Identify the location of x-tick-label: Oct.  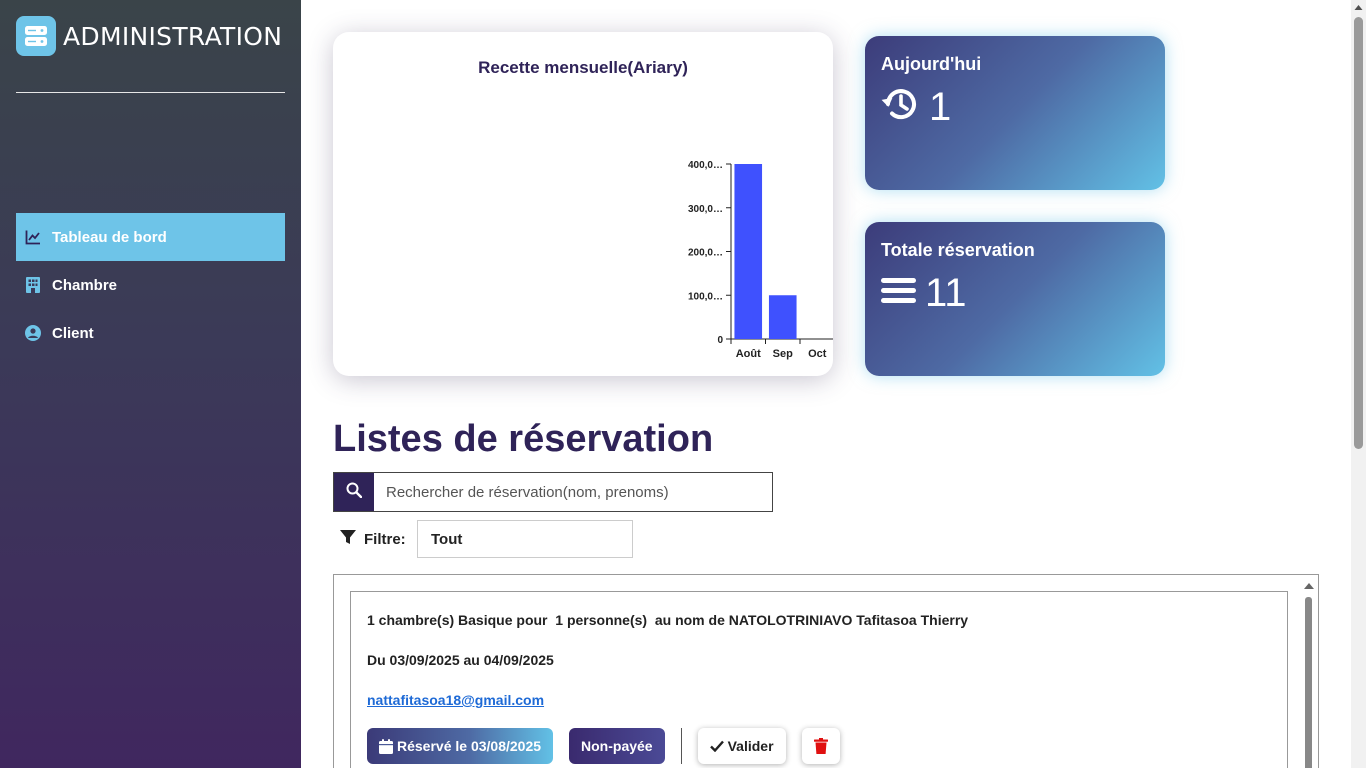
(817, 354).